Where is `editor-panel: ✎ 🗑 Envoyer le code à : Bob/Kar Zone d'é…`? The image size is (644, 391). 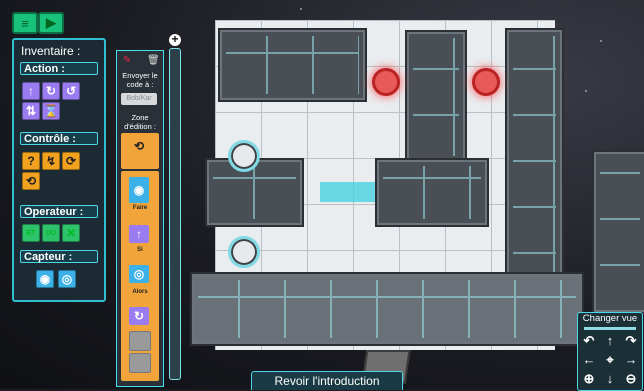
editor-panel: ✎ 🗑 Envoyer le code à : Bob/Kar Zone d'é… is located at coordinates (140, 218).